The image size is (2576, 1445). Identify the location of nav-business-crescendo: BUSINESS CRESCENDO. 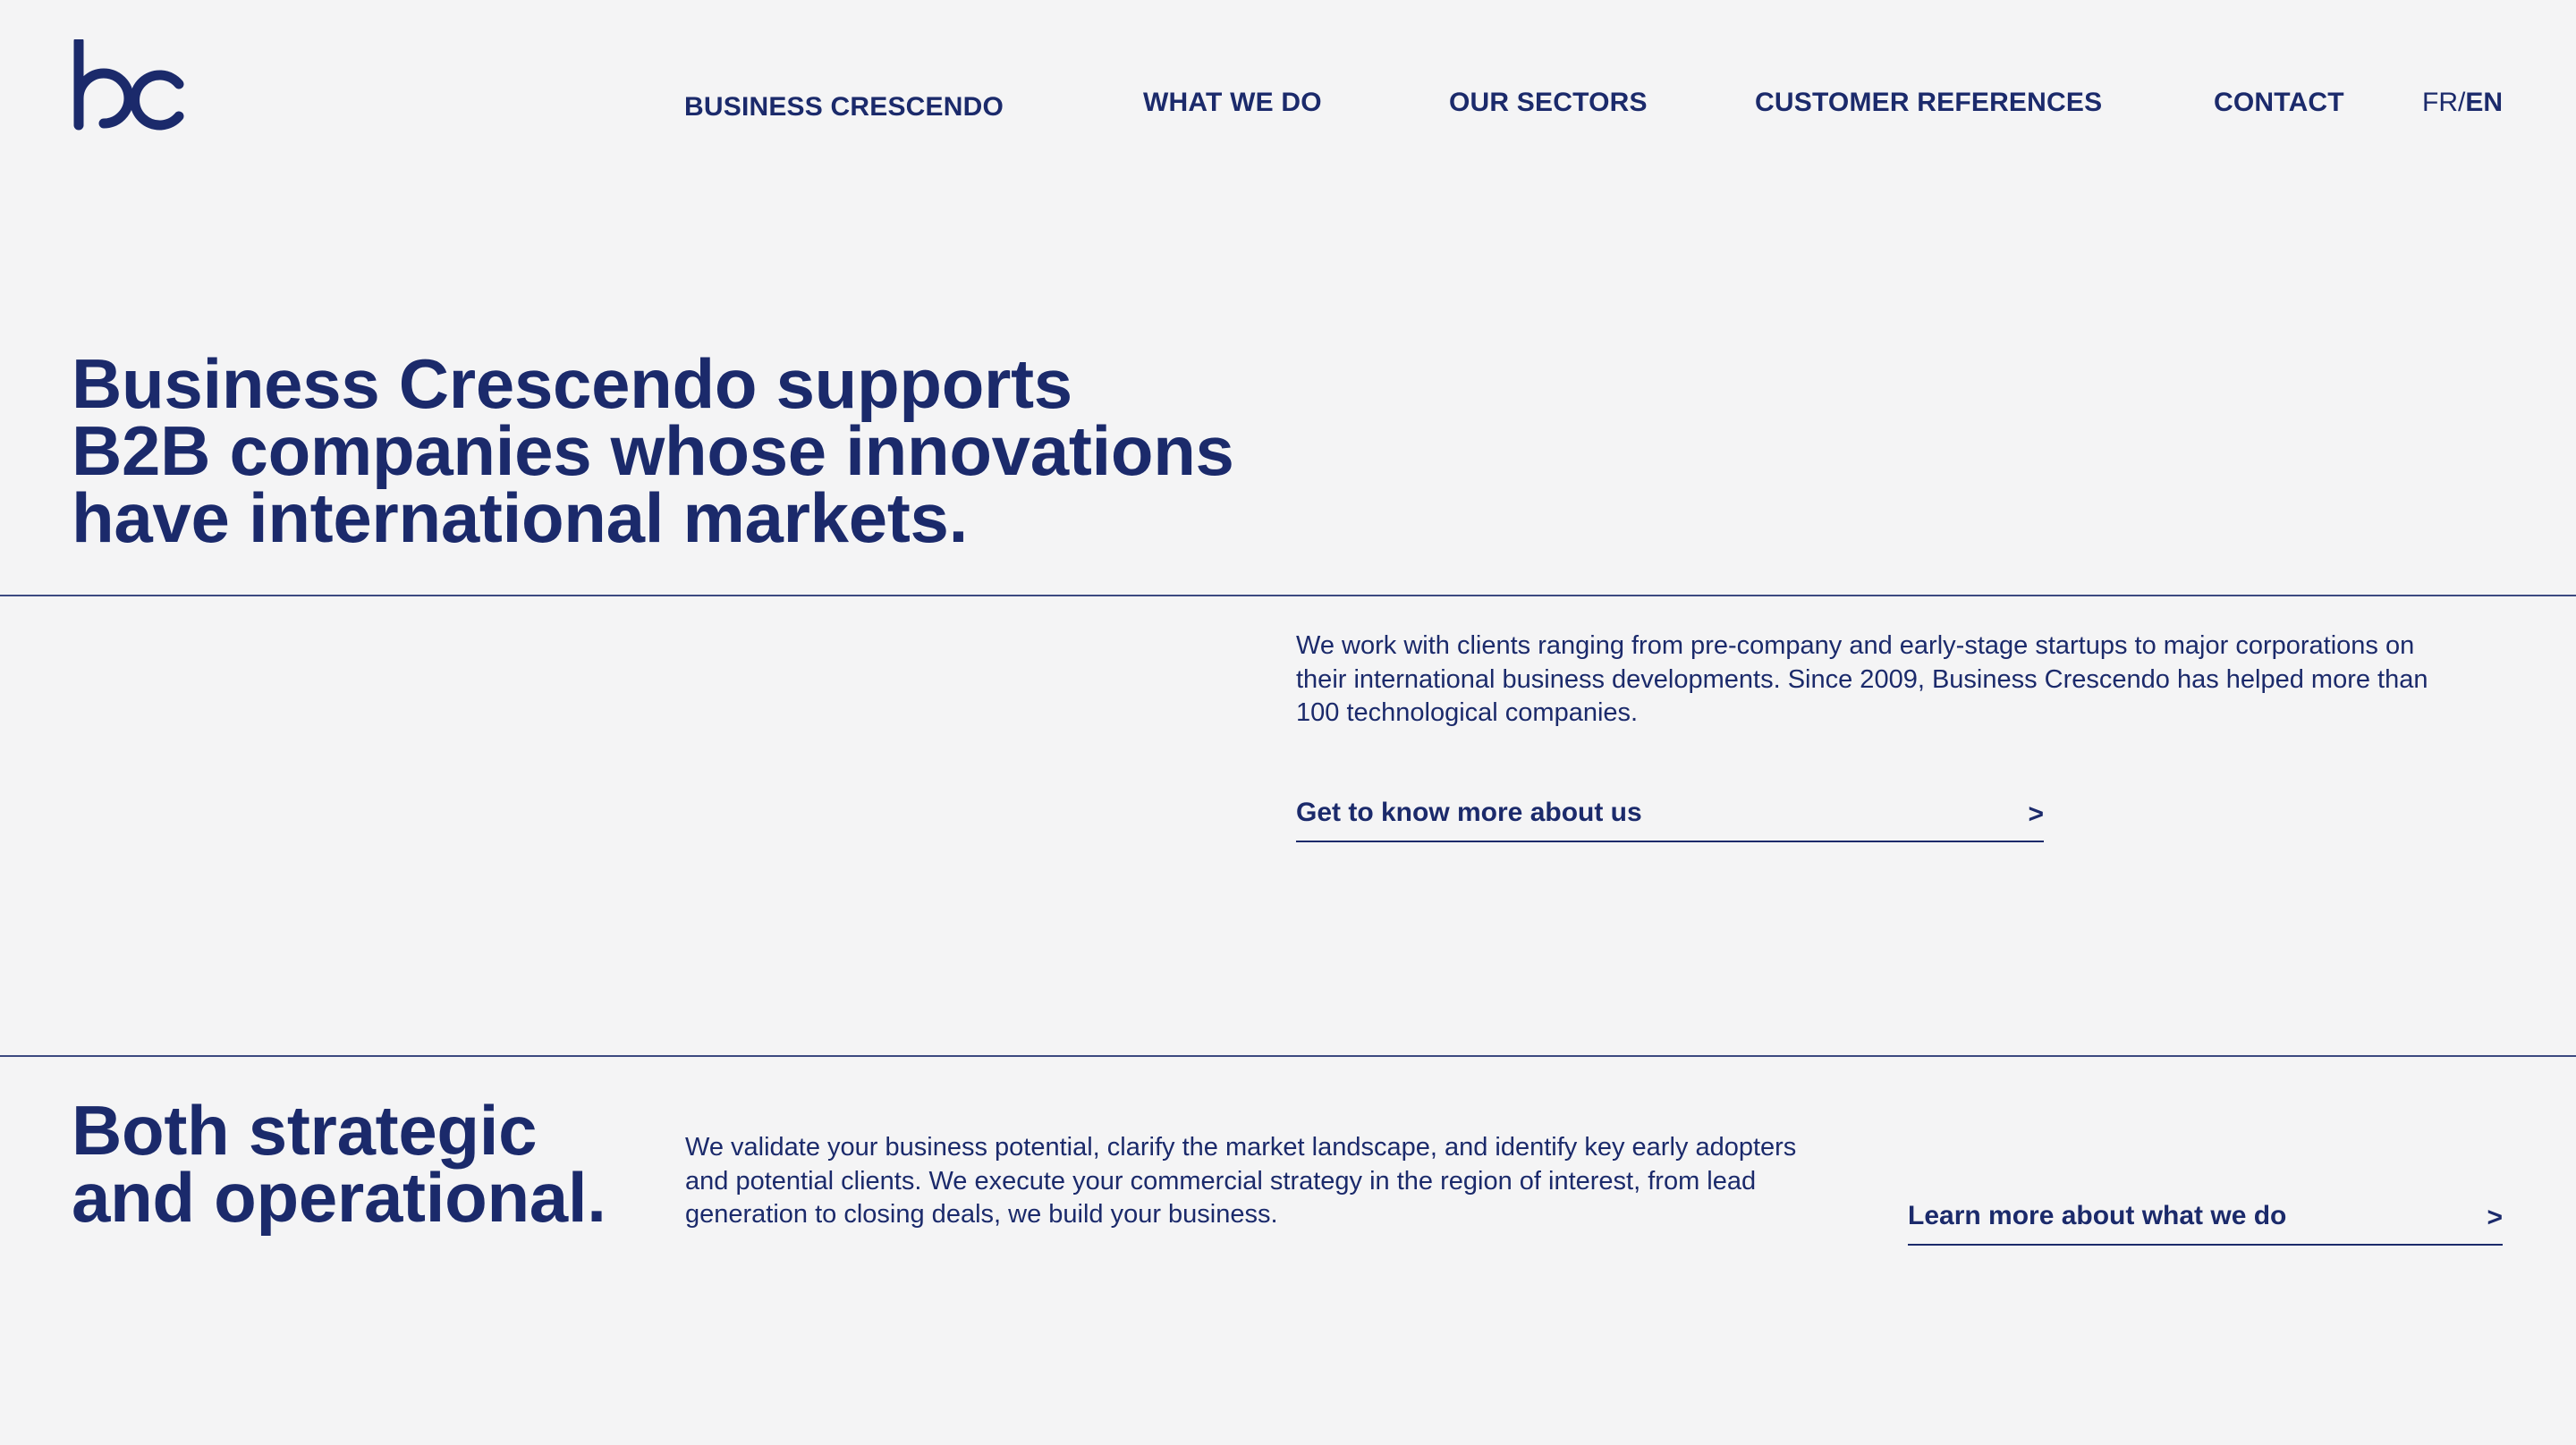
(844, 107).